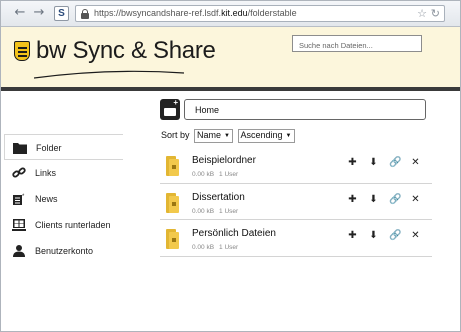  Describe the element at coordinates (234, 233) in the screenshot. I see `folder-name: Persönlich Dateien` at that location.